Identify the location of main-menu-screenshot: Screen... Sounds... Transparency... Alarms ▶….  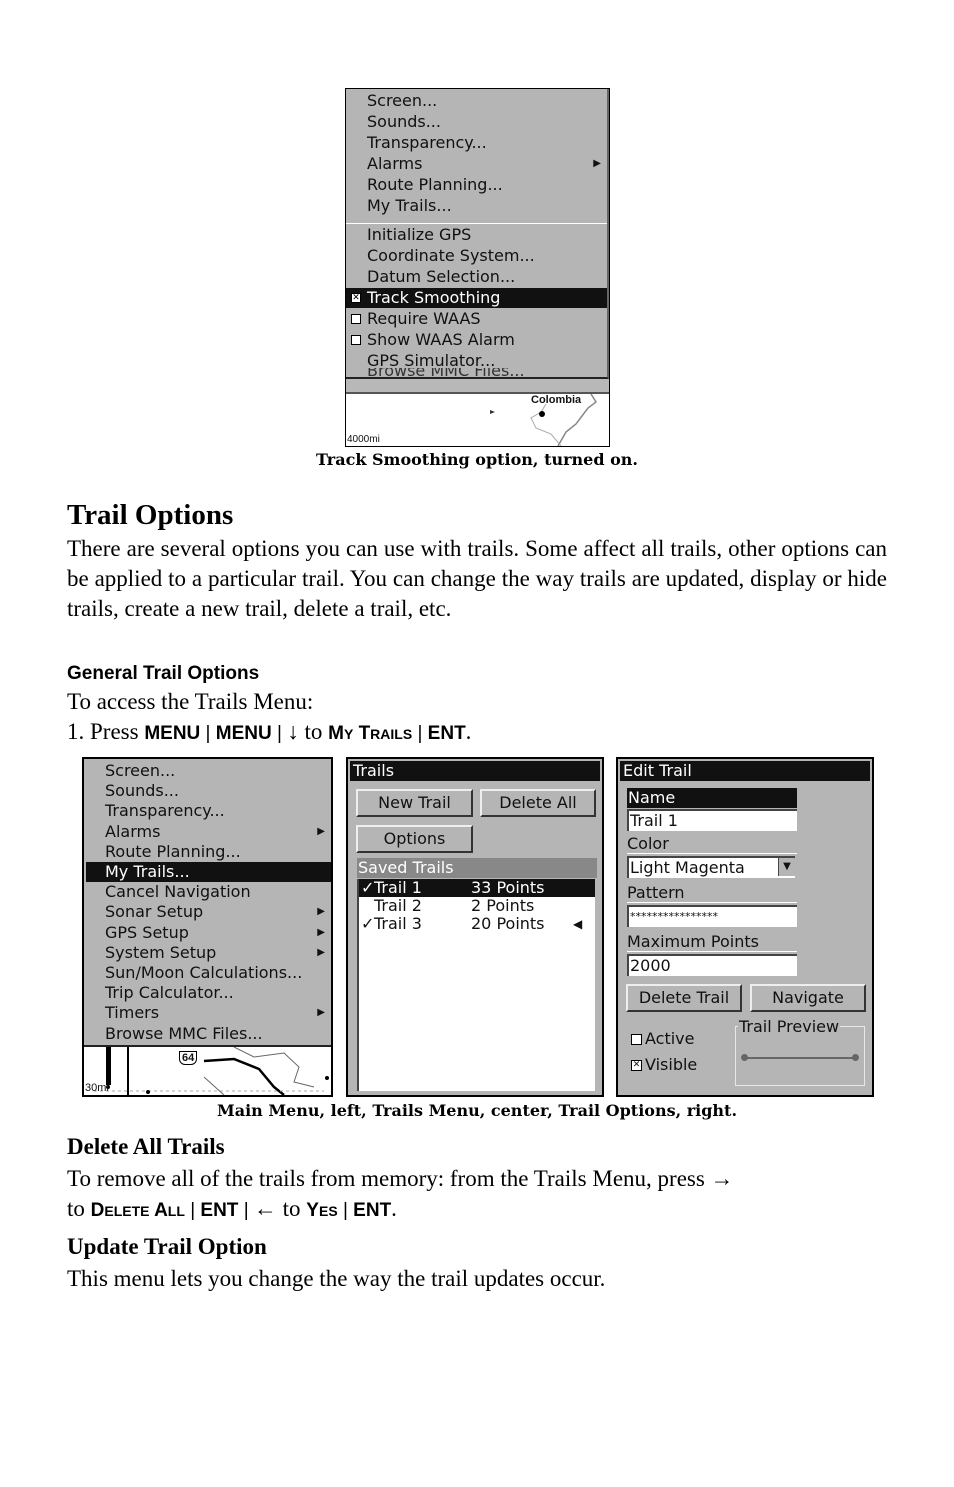
(207, 927).